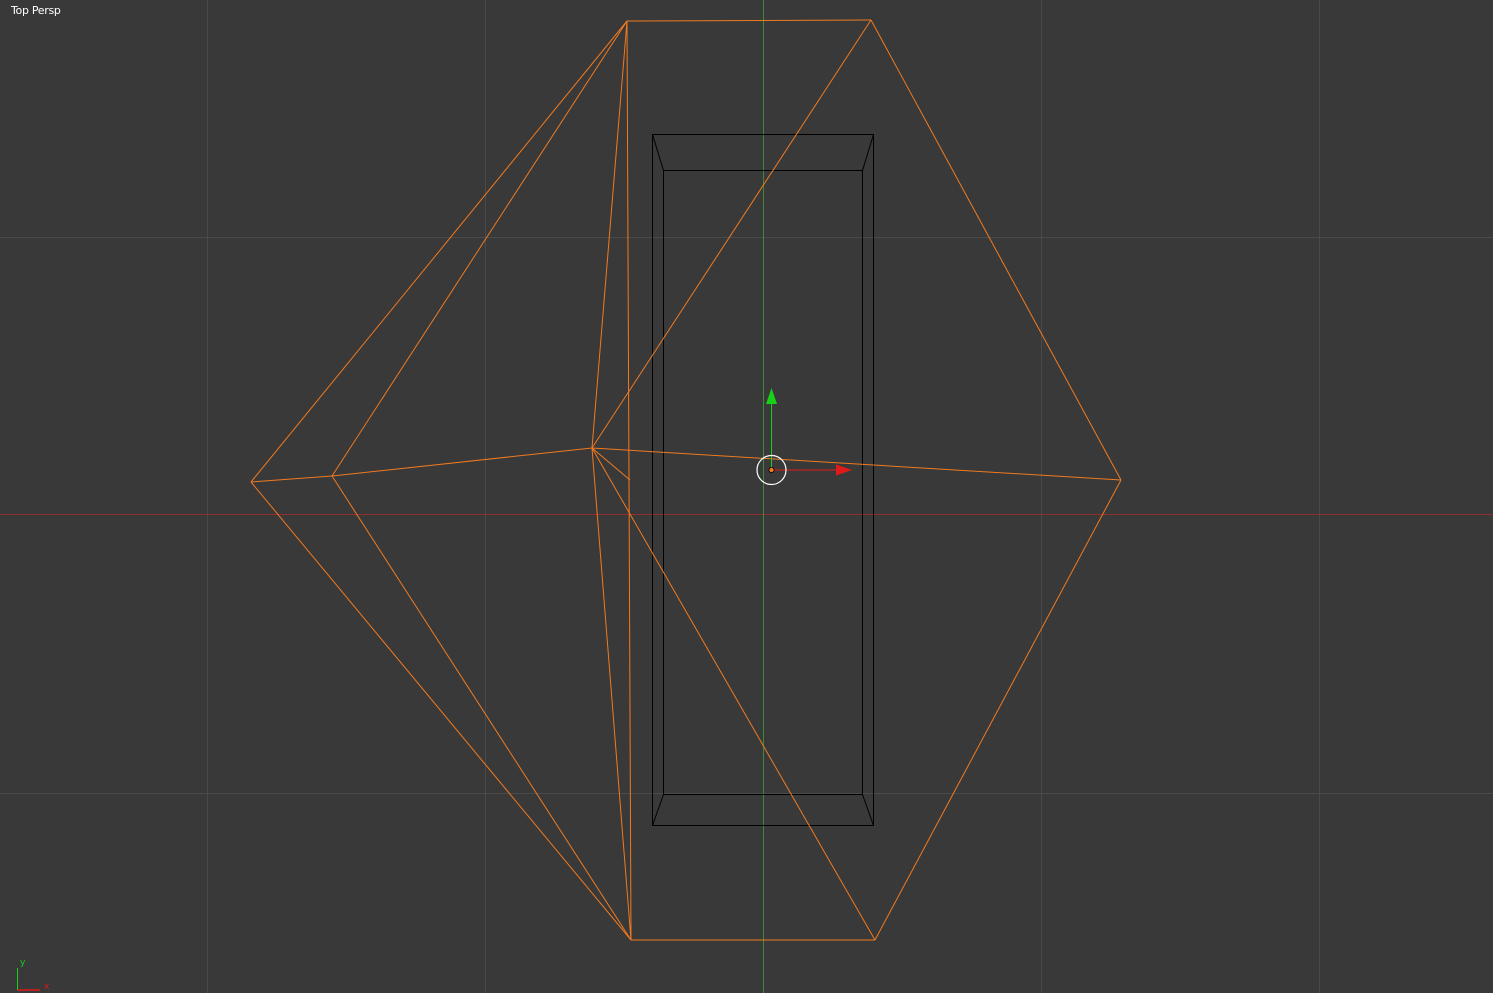 Image resolution: width=1493 pixels, height=993 pixels. Describe the element at coordinates (771, 396) in the screenshot. I see `gizmo-y-arrow-icon` at that location.